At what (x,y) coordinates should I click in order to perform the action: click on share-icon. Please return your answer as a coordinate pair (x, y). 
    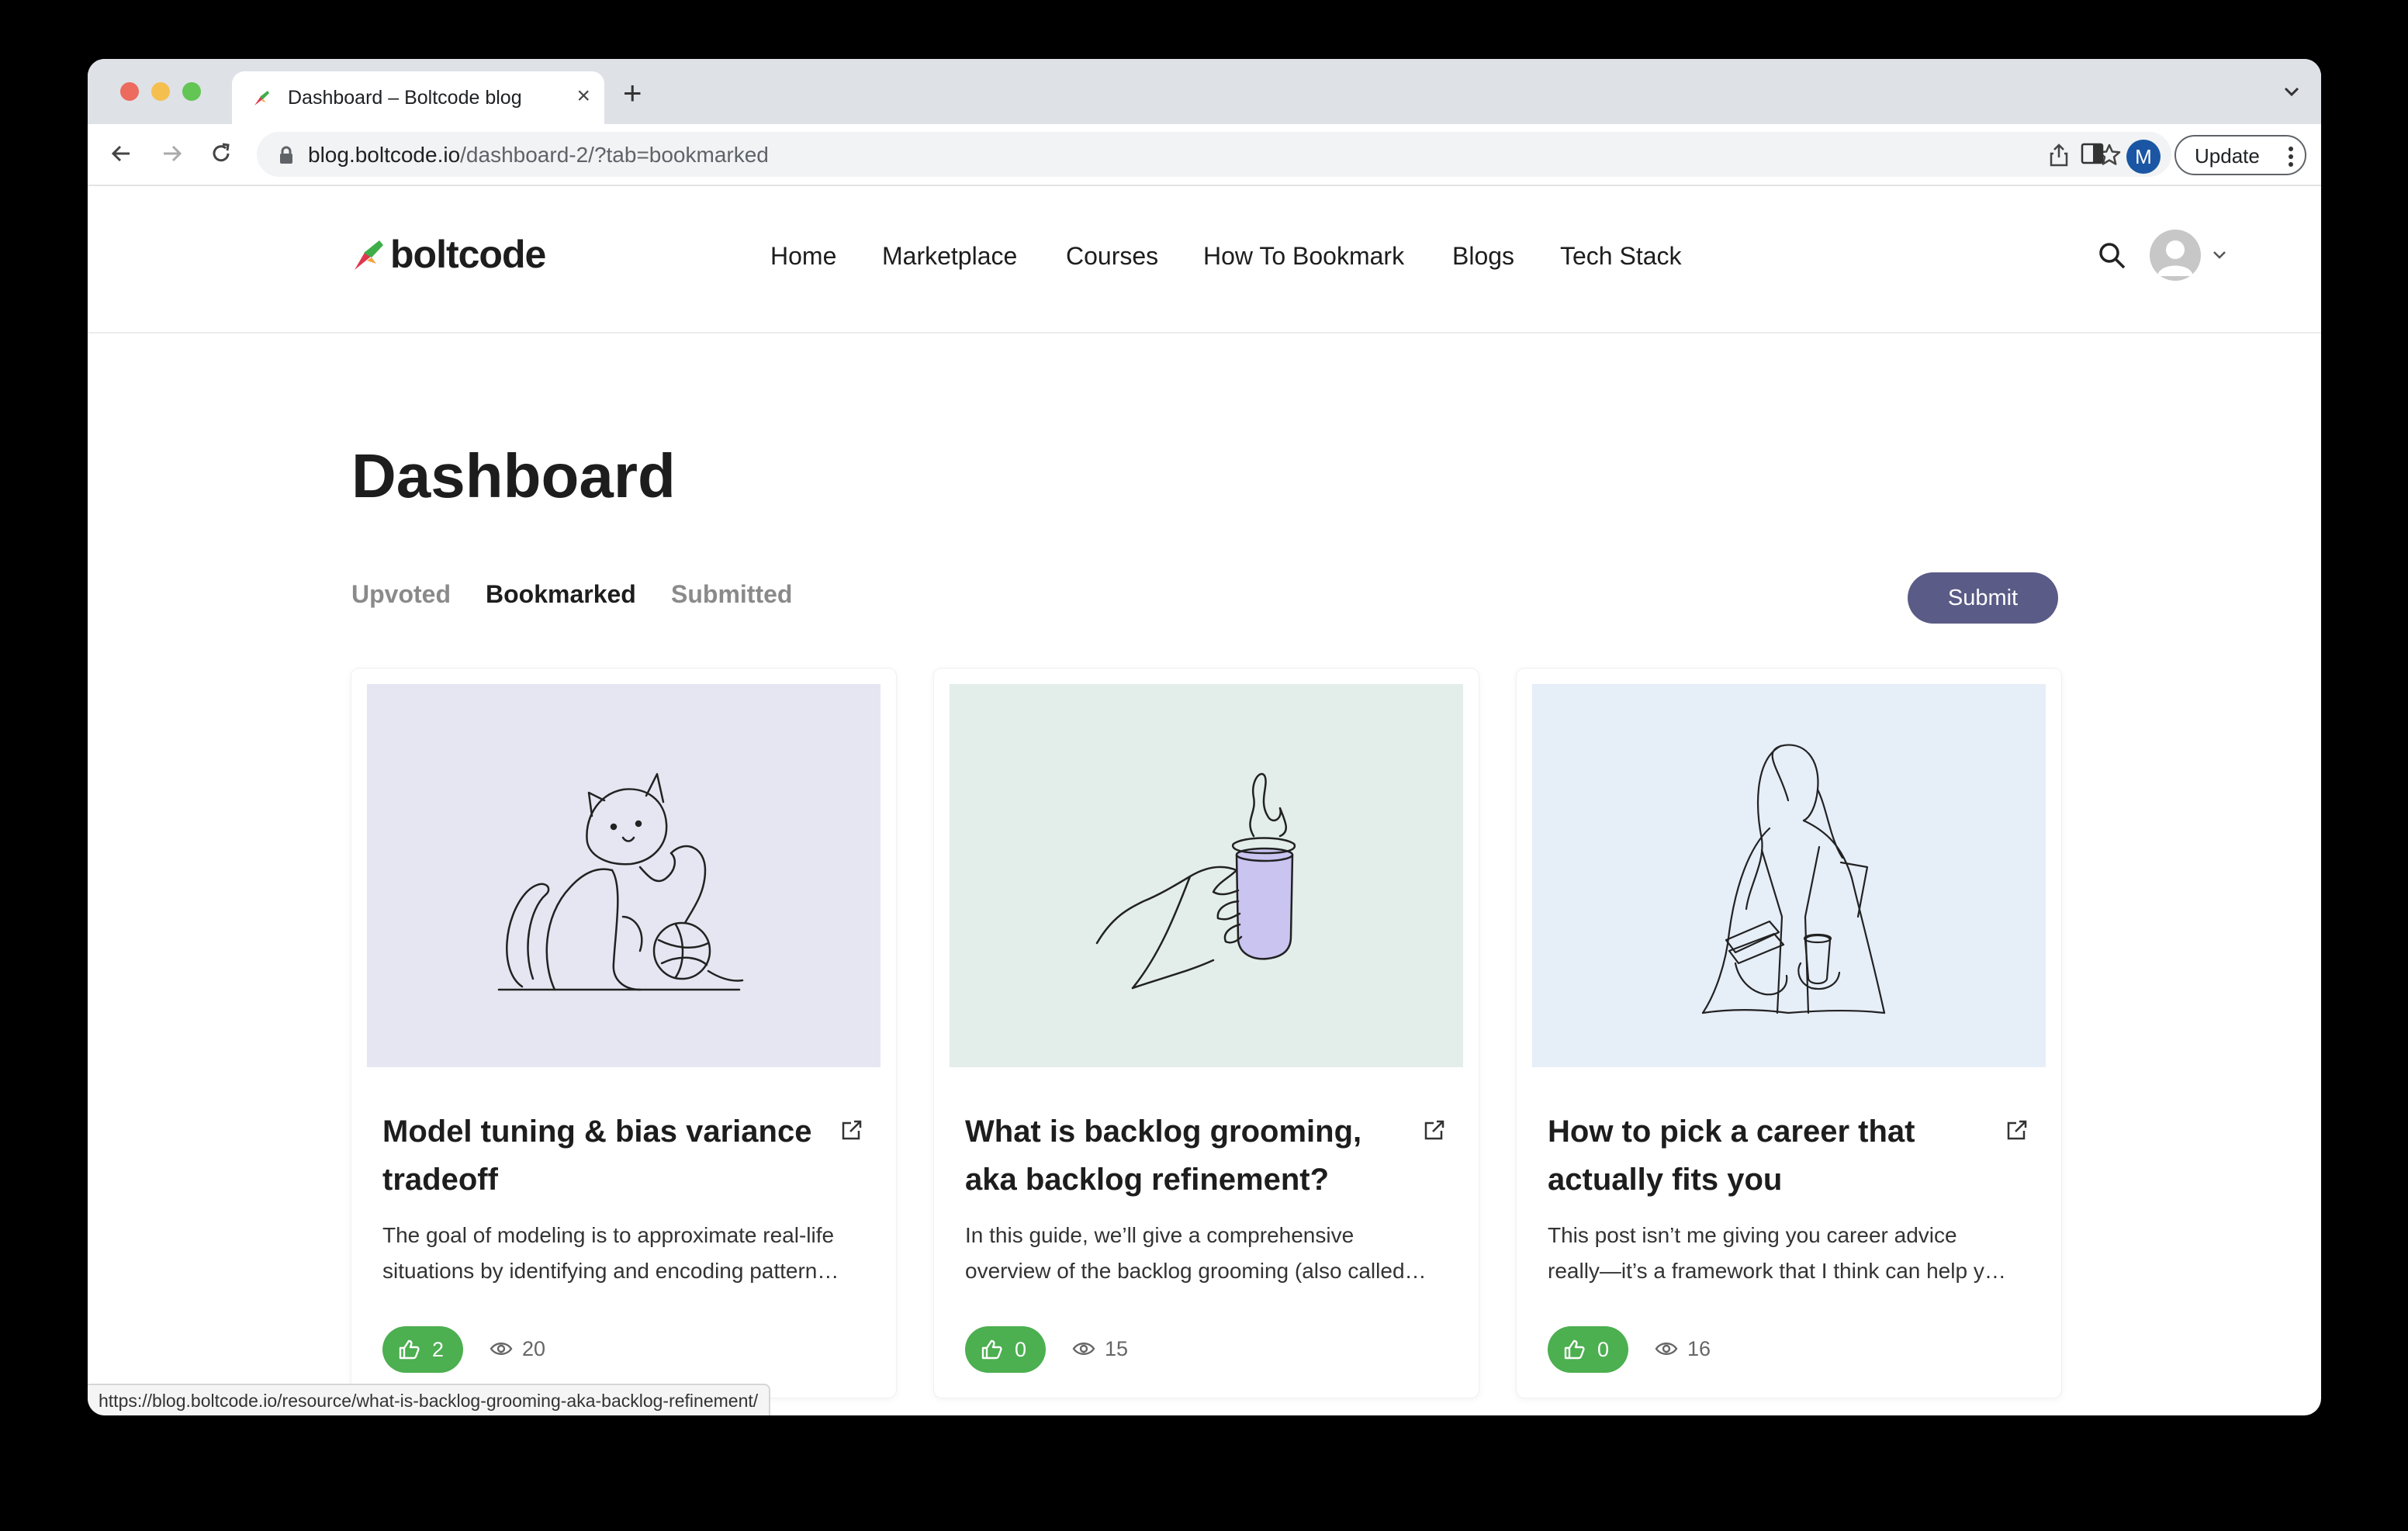
    Looking at the image, I should click on (2059, 155).